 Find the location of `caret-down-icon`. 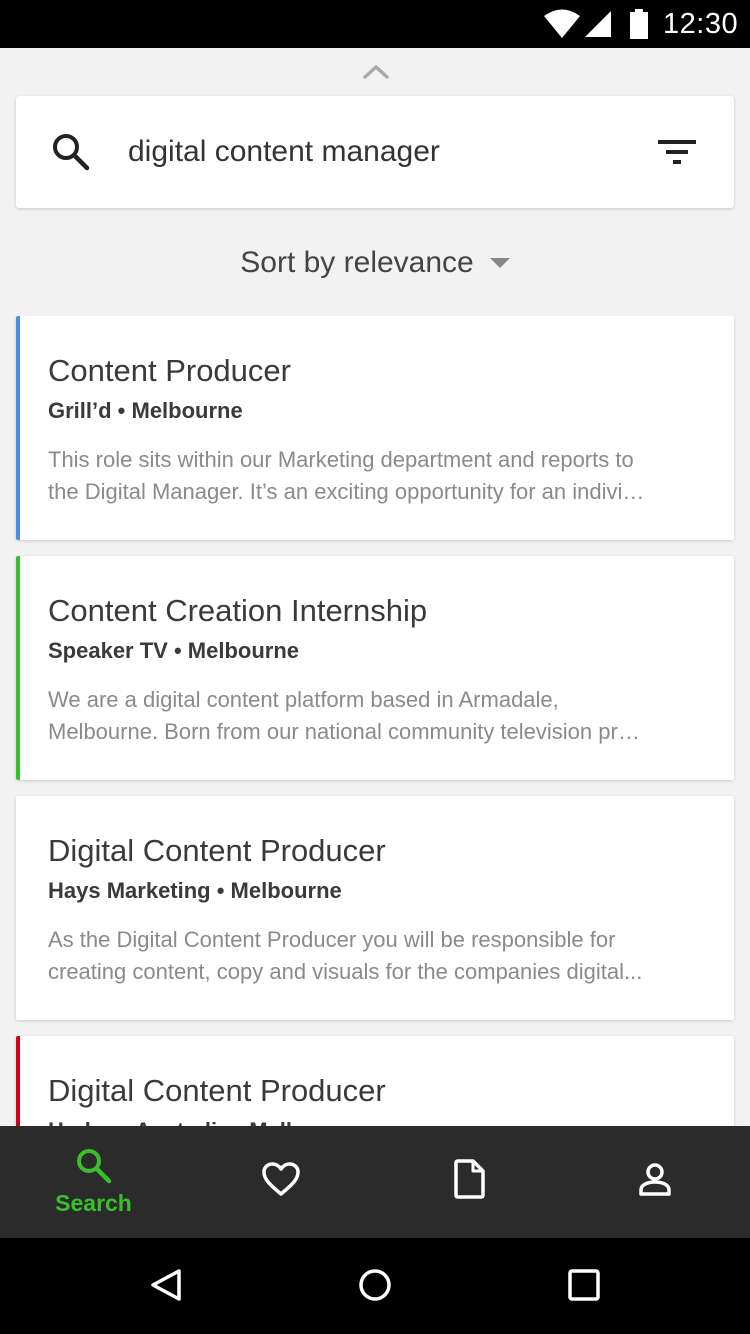

caret-down-icon is located at coordinates (499, 263).